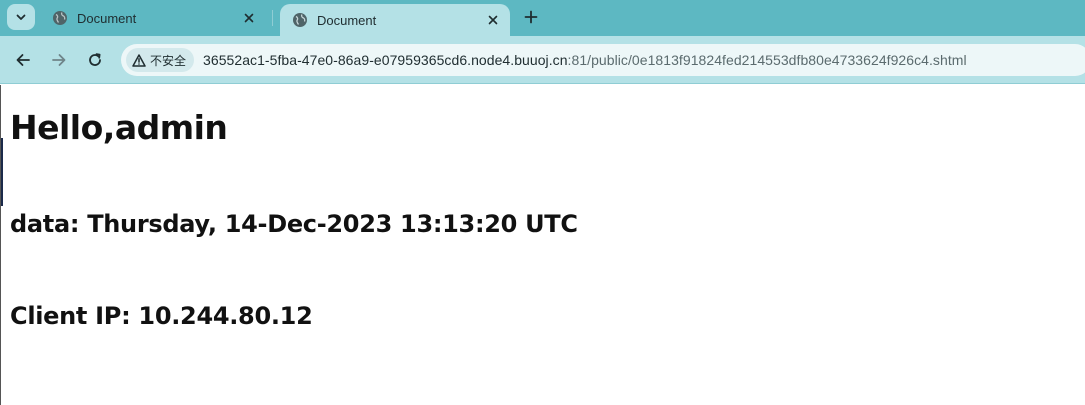 The image size is (1085, 405). I want to click on plus-icon, so click(531, 17).